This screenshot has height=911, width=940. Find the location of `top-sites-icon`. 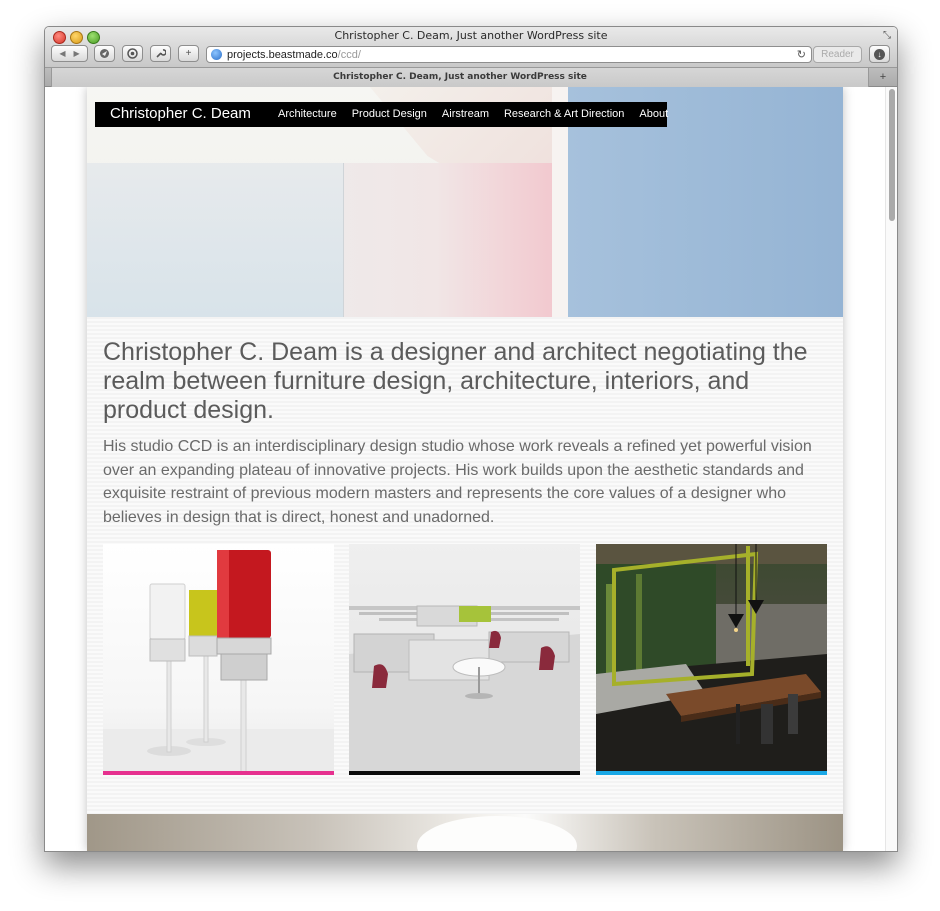

top-sites-icon is located at coordinates (132, 53).